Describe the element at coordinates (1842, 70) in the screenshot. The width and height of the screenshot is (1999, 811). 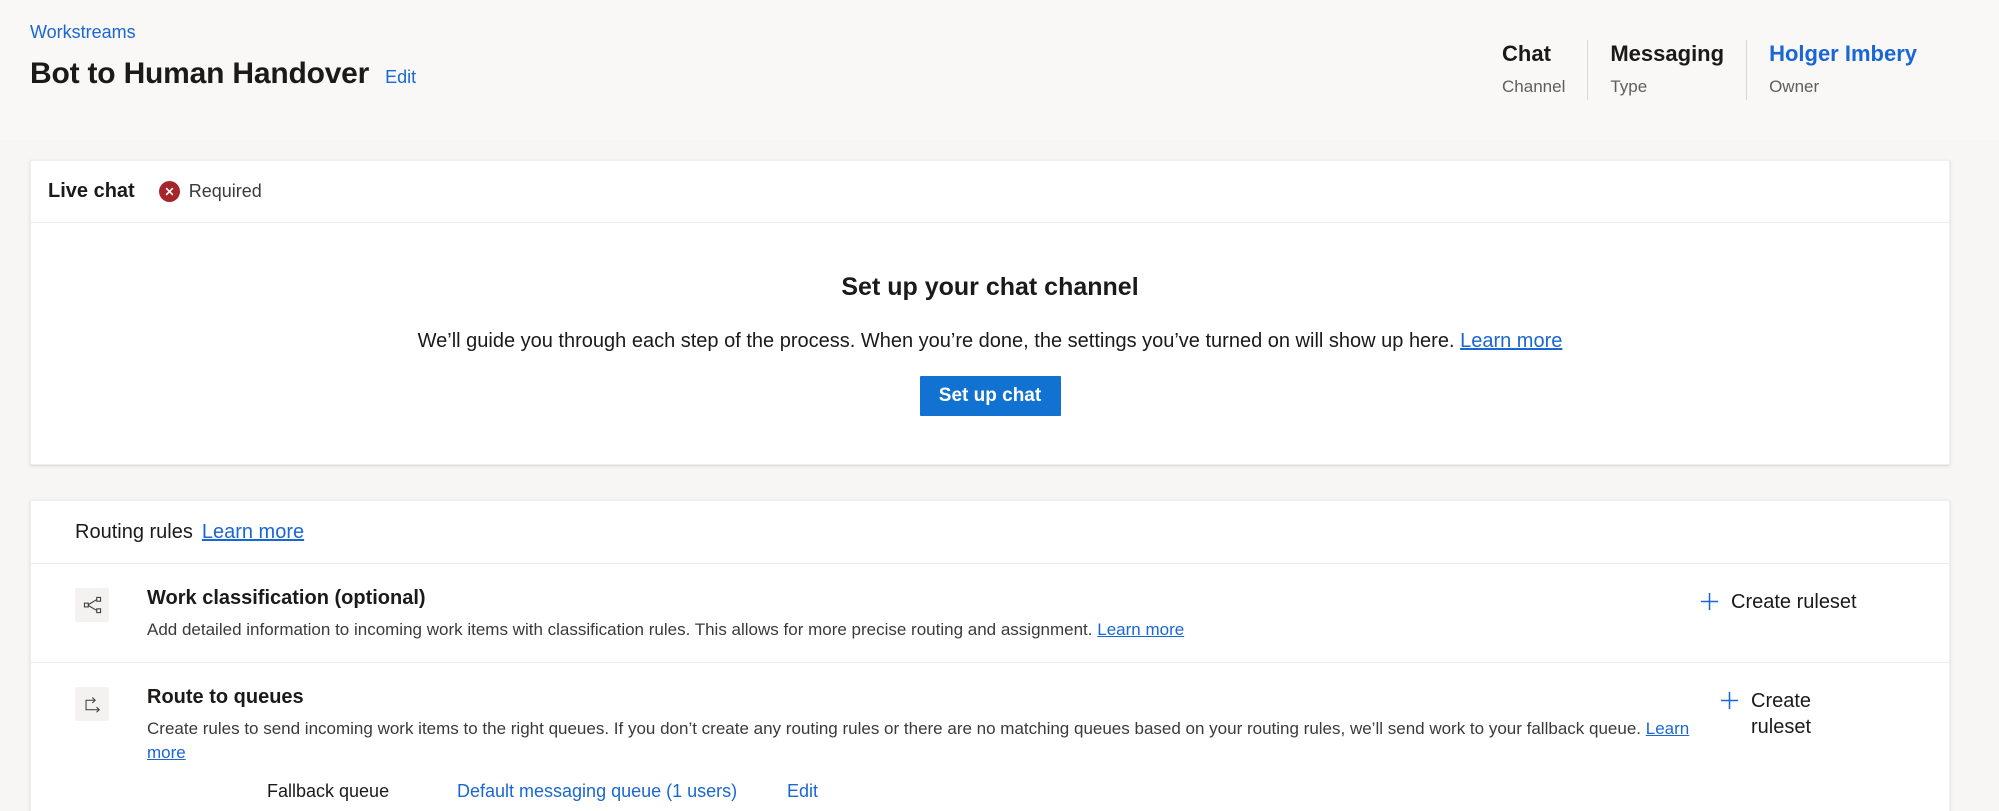
I see `meta-owner: Holger Imbery Owner` at that location.